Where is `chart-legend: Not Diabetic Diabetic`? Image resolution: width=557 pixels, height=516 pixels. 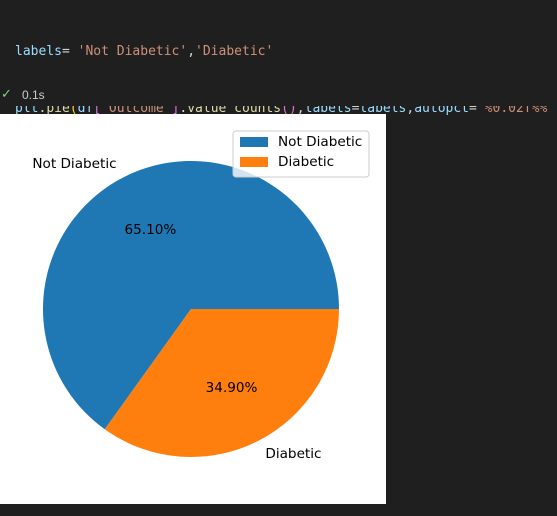
chart-legend: Not Diabetic Diabetic is located at coordinates (301, 154).